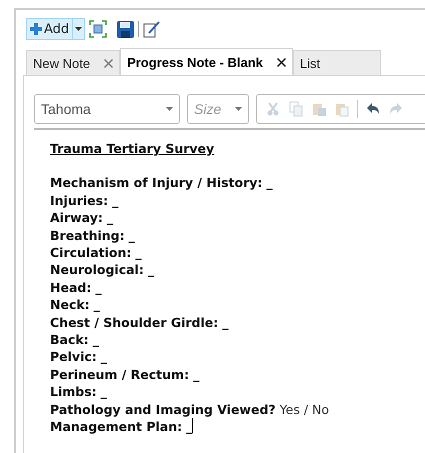 The width and height of the screenshot is (425, 453). I want to click on field-label: Management Plan:, so click(116, 427).